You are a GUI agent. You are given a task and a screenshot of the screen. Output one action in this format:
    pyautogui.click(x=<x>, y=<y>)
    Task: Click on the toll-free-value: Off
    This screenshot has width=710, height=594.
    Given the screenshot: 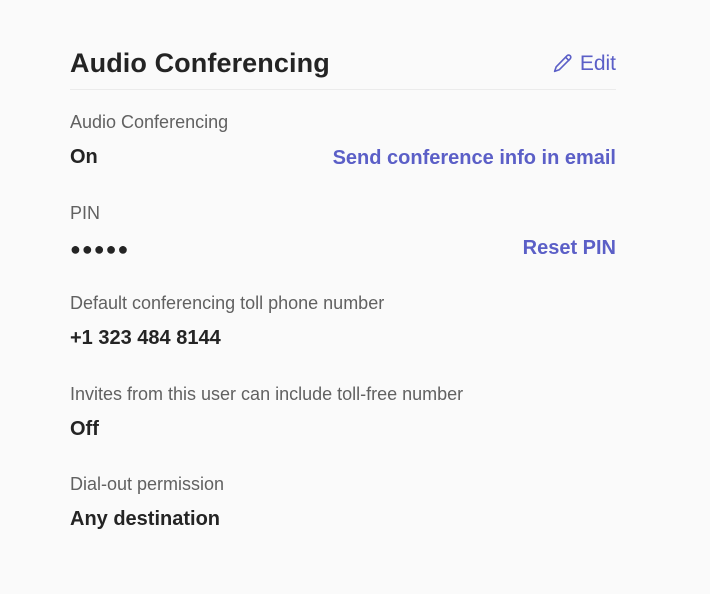 What is the action you would take?
    pyautogui.click(x=84, y=429)
    